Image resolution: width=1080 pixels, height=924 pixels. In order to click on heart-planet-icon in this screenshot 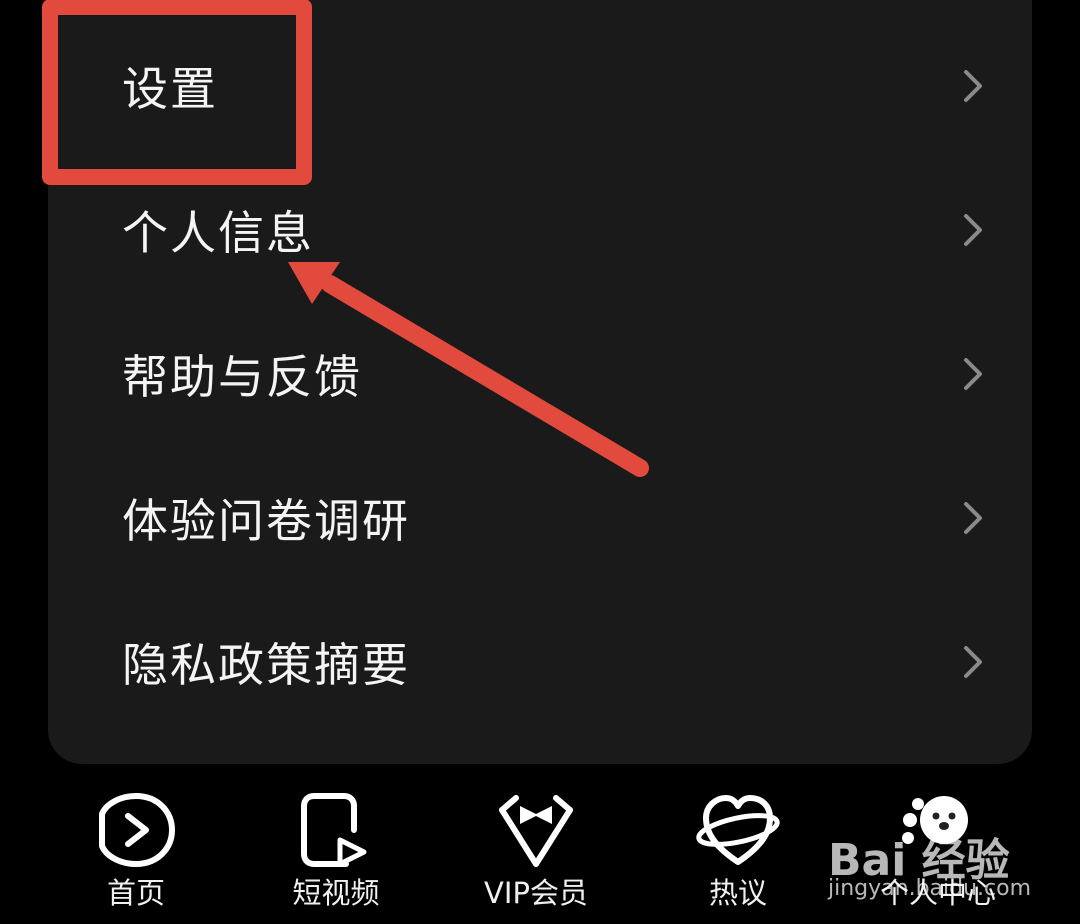, I will do `click(738, 830)`.